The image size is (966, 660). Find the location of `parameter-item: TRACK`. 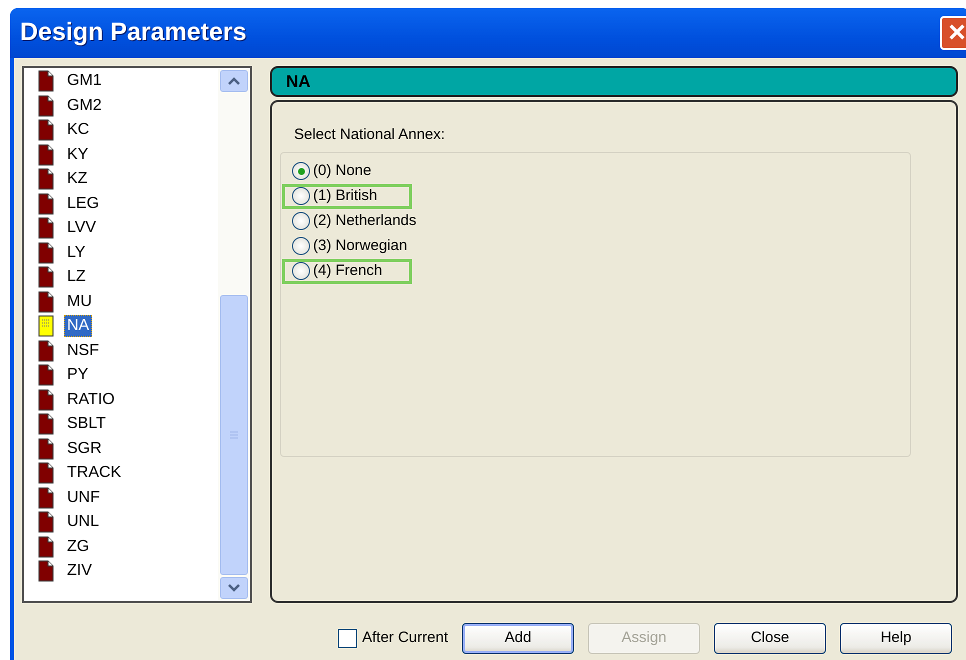

parameter-item: TRACK is located at coordinates (94, 473).